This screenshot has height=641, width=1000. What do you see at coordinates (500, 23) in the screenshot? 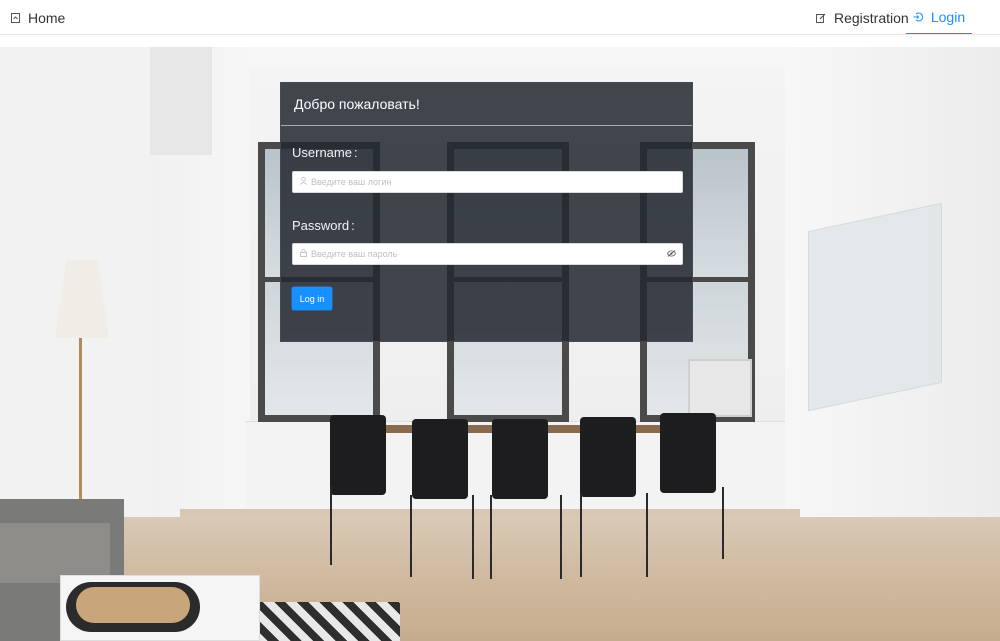
I see `top-nav: Home Registration Login` at bounding box center [500, 23].